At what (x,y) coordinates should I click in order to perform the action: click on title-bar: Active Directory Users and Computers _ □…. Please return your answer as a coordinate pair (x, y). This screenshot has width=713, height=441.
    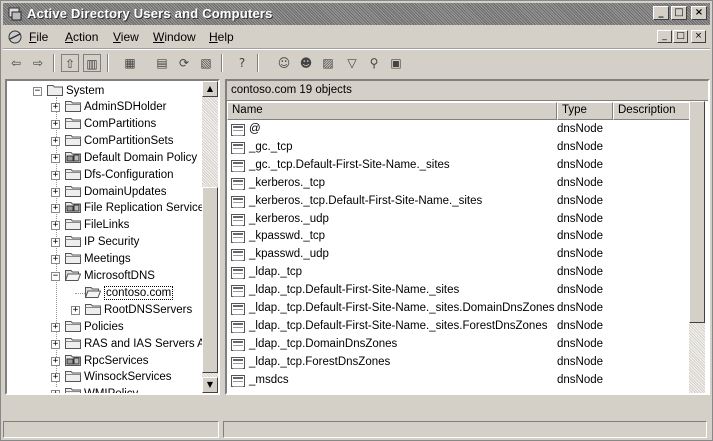
    Looking at the image, I should click on (356, 14).